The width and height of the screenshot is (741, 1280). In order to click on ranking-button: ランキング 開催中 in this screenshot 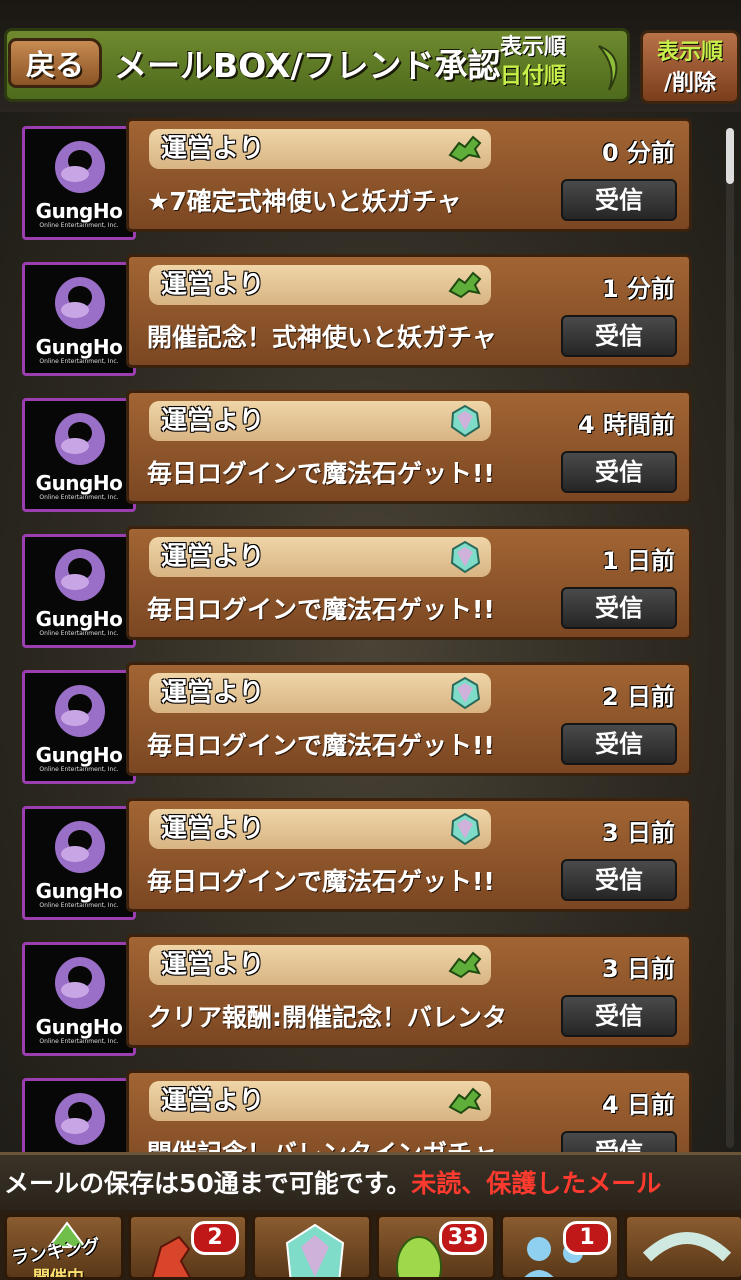, I will do `click(64, 1247)`.